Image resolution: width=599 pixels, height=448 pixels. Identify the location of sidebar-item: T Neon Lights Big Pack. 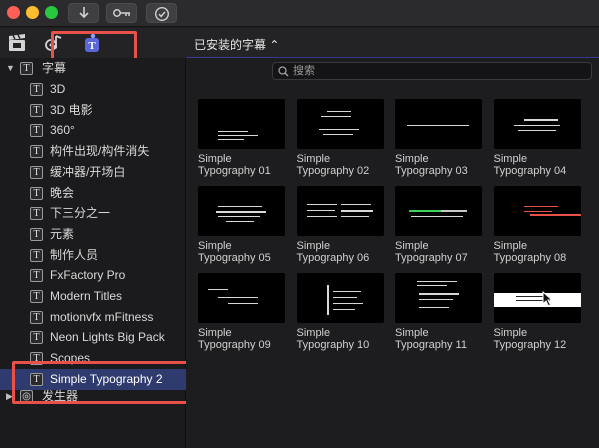
(93, 337).